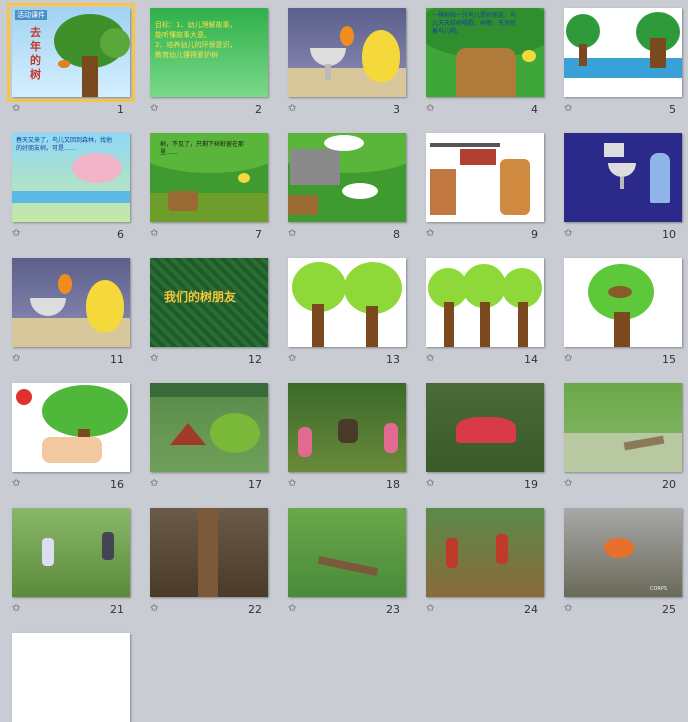  Describe the element at coordinates (117, 484) in the screenshot. I see `slide-number: 16` at that location.